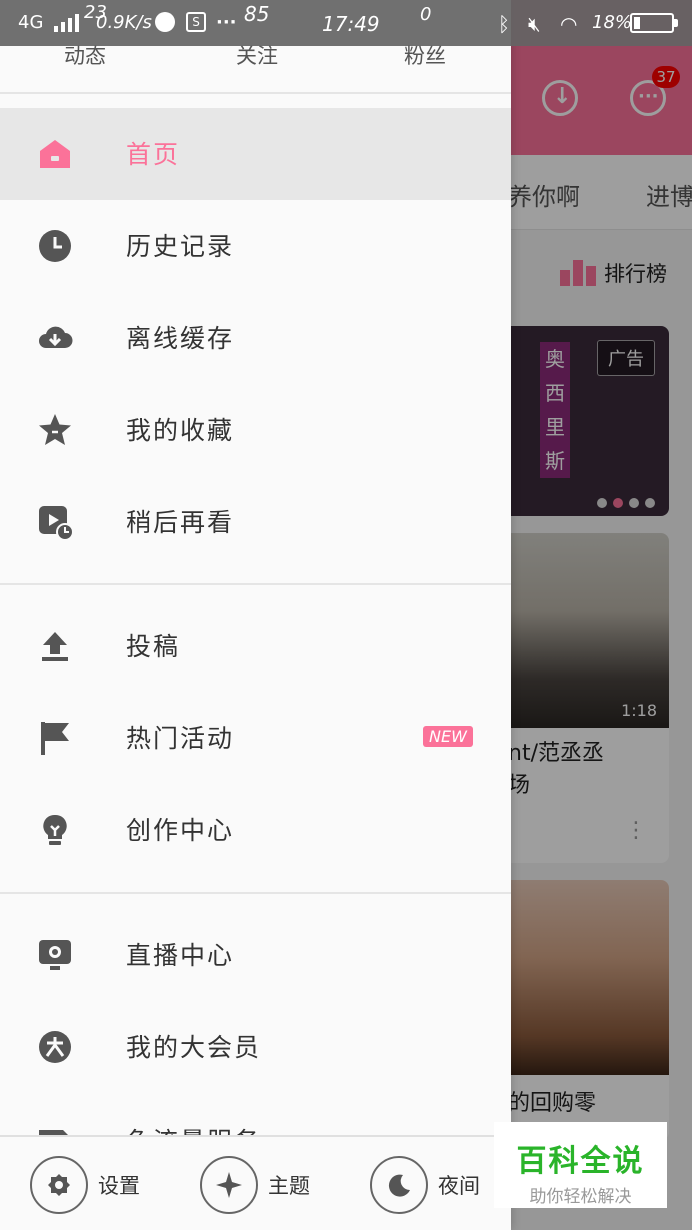 This screenshot has height=1230, width=692. Describe the element at coordinates (255, 830) in the screenshot. I see `menu-item-creator-center: 创作中心` at that location.